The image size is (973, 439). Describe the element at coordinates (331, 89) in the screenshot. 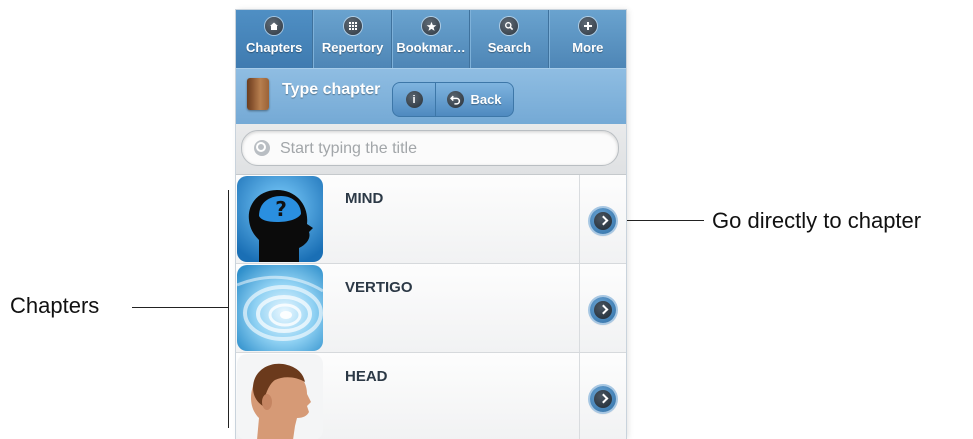

I see `page-title: Type chapter` at that location.